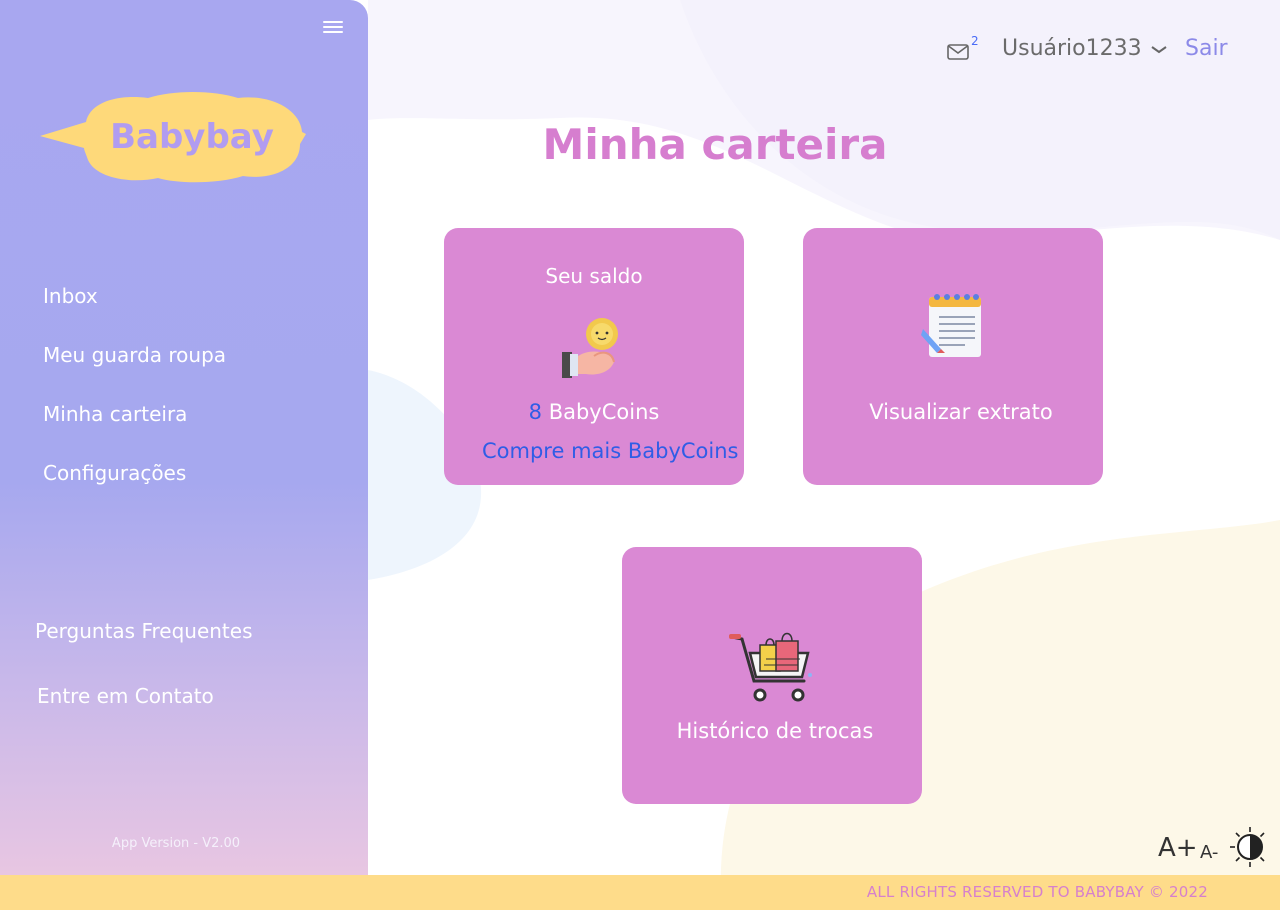 This screenshot has width=1280, height=910. Describe the element at coordinates (144, 712) in the screenshot. I see `sidebar-item-contact: Entre em Contato` at that location.